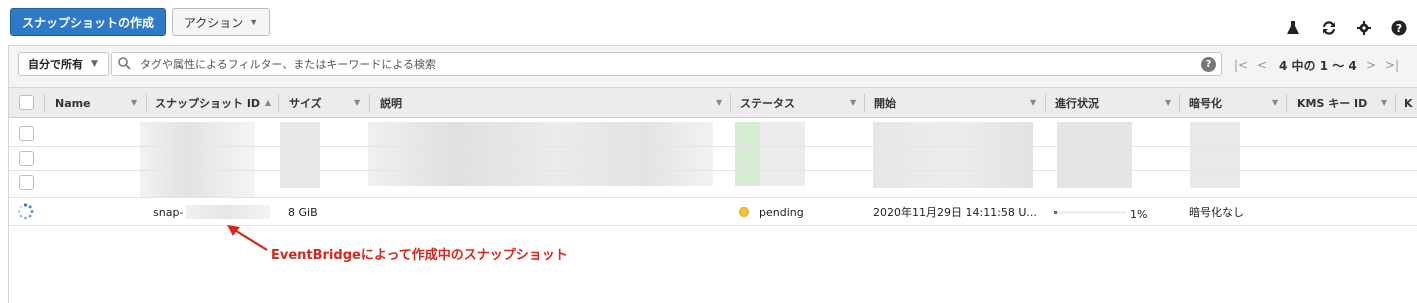 This screenshot has height=303, width=1417. I want to click on select-all-checkbox, so click(26, 102).